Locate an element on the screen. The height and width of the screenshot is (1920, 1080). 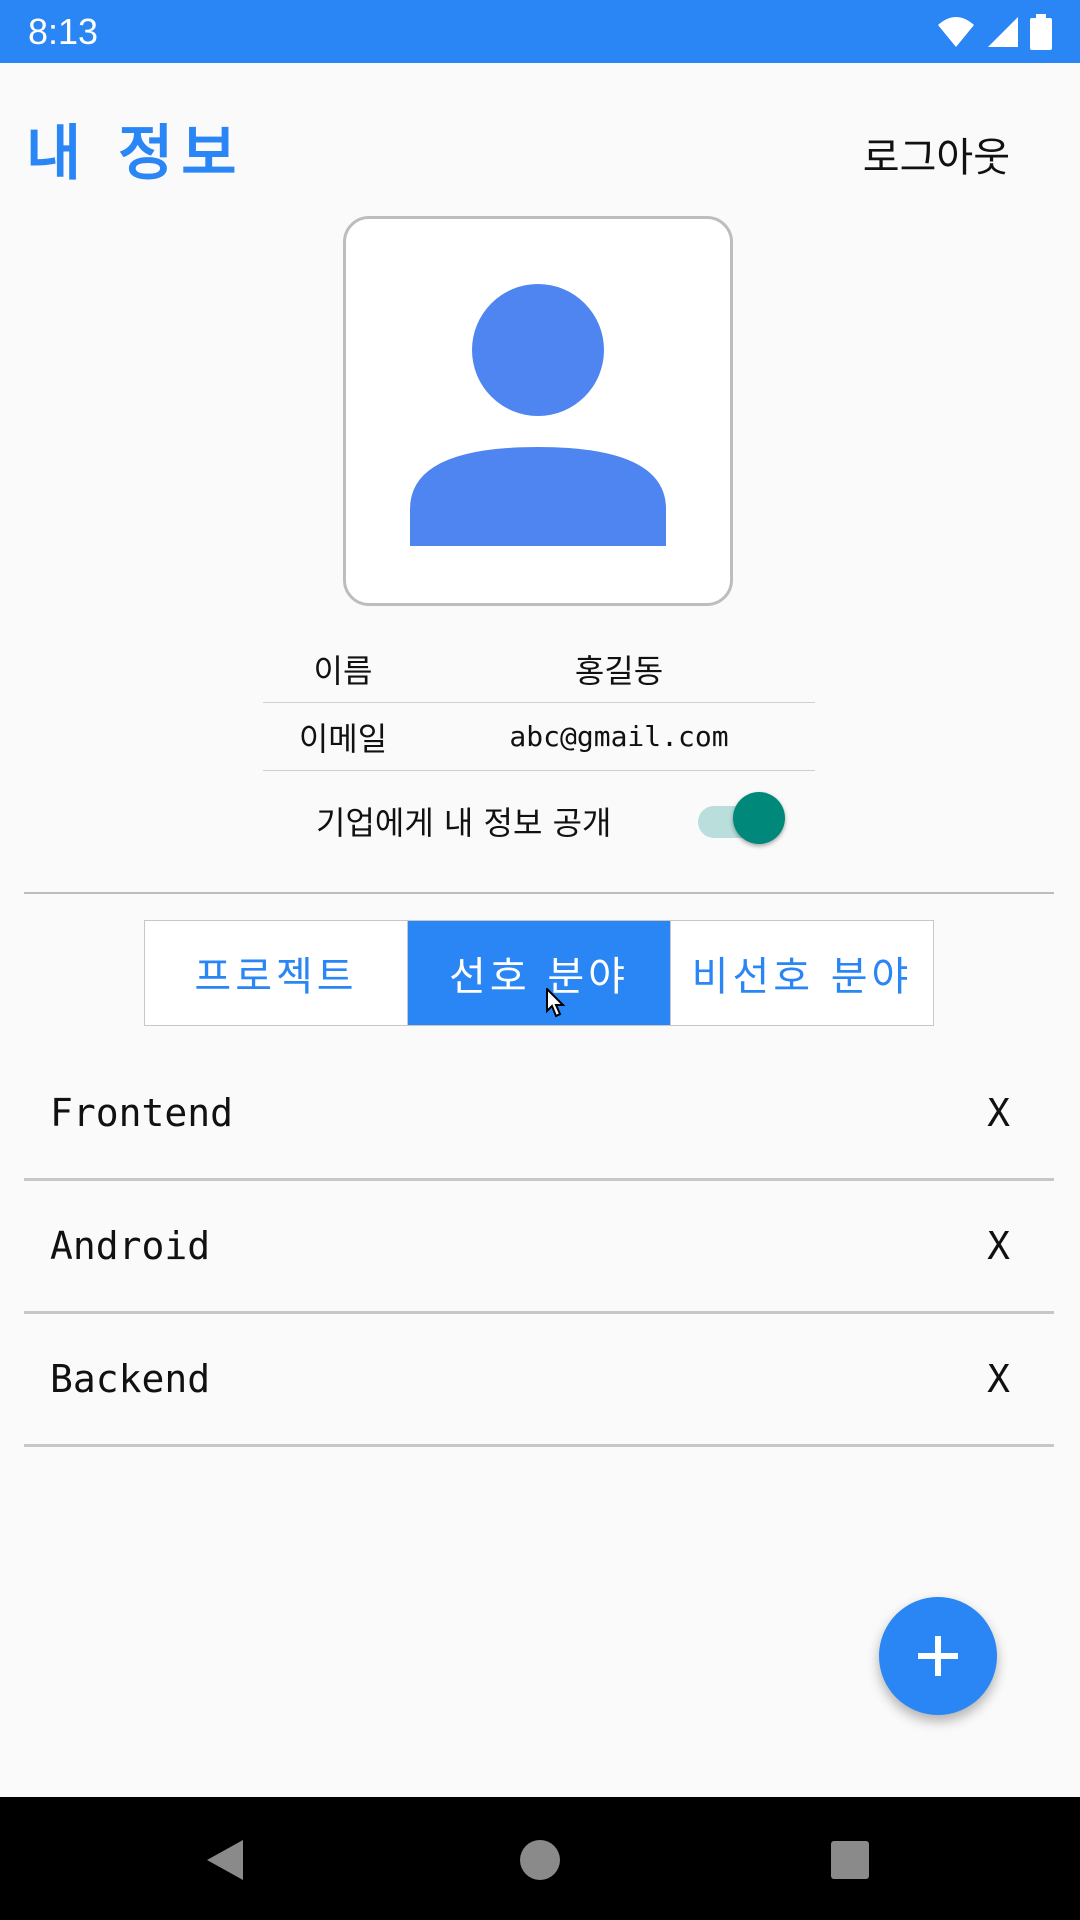
status-time: 8:13 is located at coordinates (63, 31).